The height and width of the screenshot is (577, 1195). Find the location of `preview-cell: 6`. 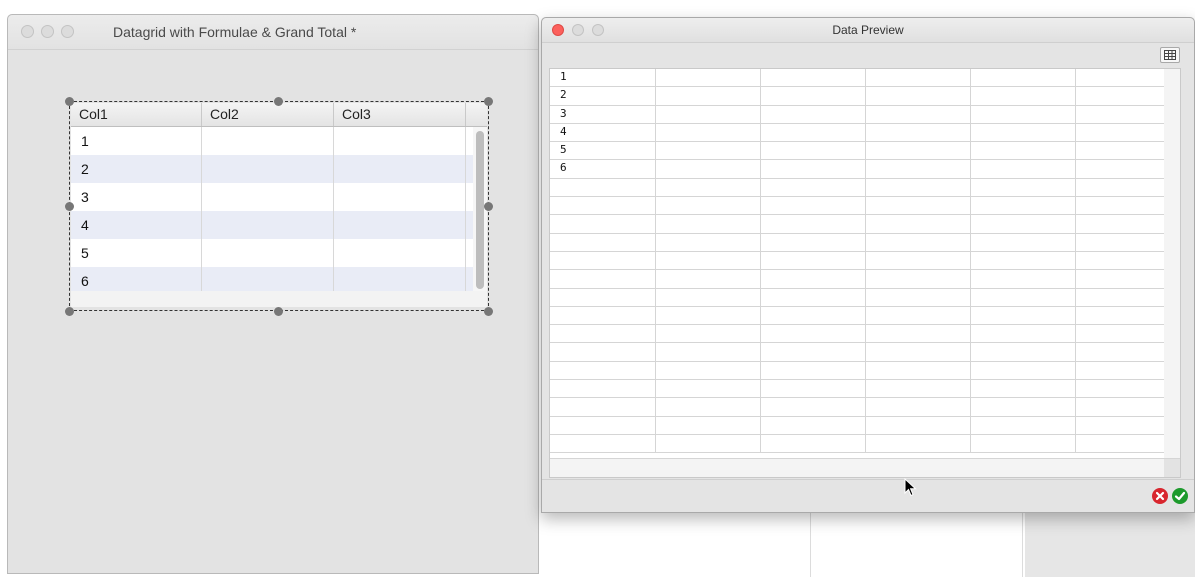

preview-cell: 6 is located at coordinates (603, 169).